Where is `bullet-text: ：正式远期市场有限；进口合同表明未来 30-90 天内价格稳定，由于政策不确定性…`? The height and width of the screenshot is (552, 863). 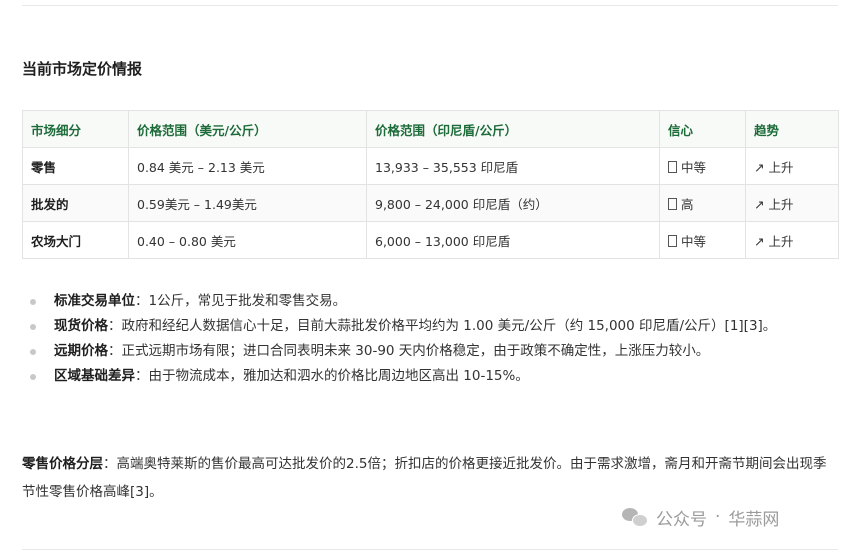
bullet-text: ：正式远期市场有限；进口合同表明未来 30-90 天内价格稳定，由于政策不确定性… is located at coordinates (409, 351).